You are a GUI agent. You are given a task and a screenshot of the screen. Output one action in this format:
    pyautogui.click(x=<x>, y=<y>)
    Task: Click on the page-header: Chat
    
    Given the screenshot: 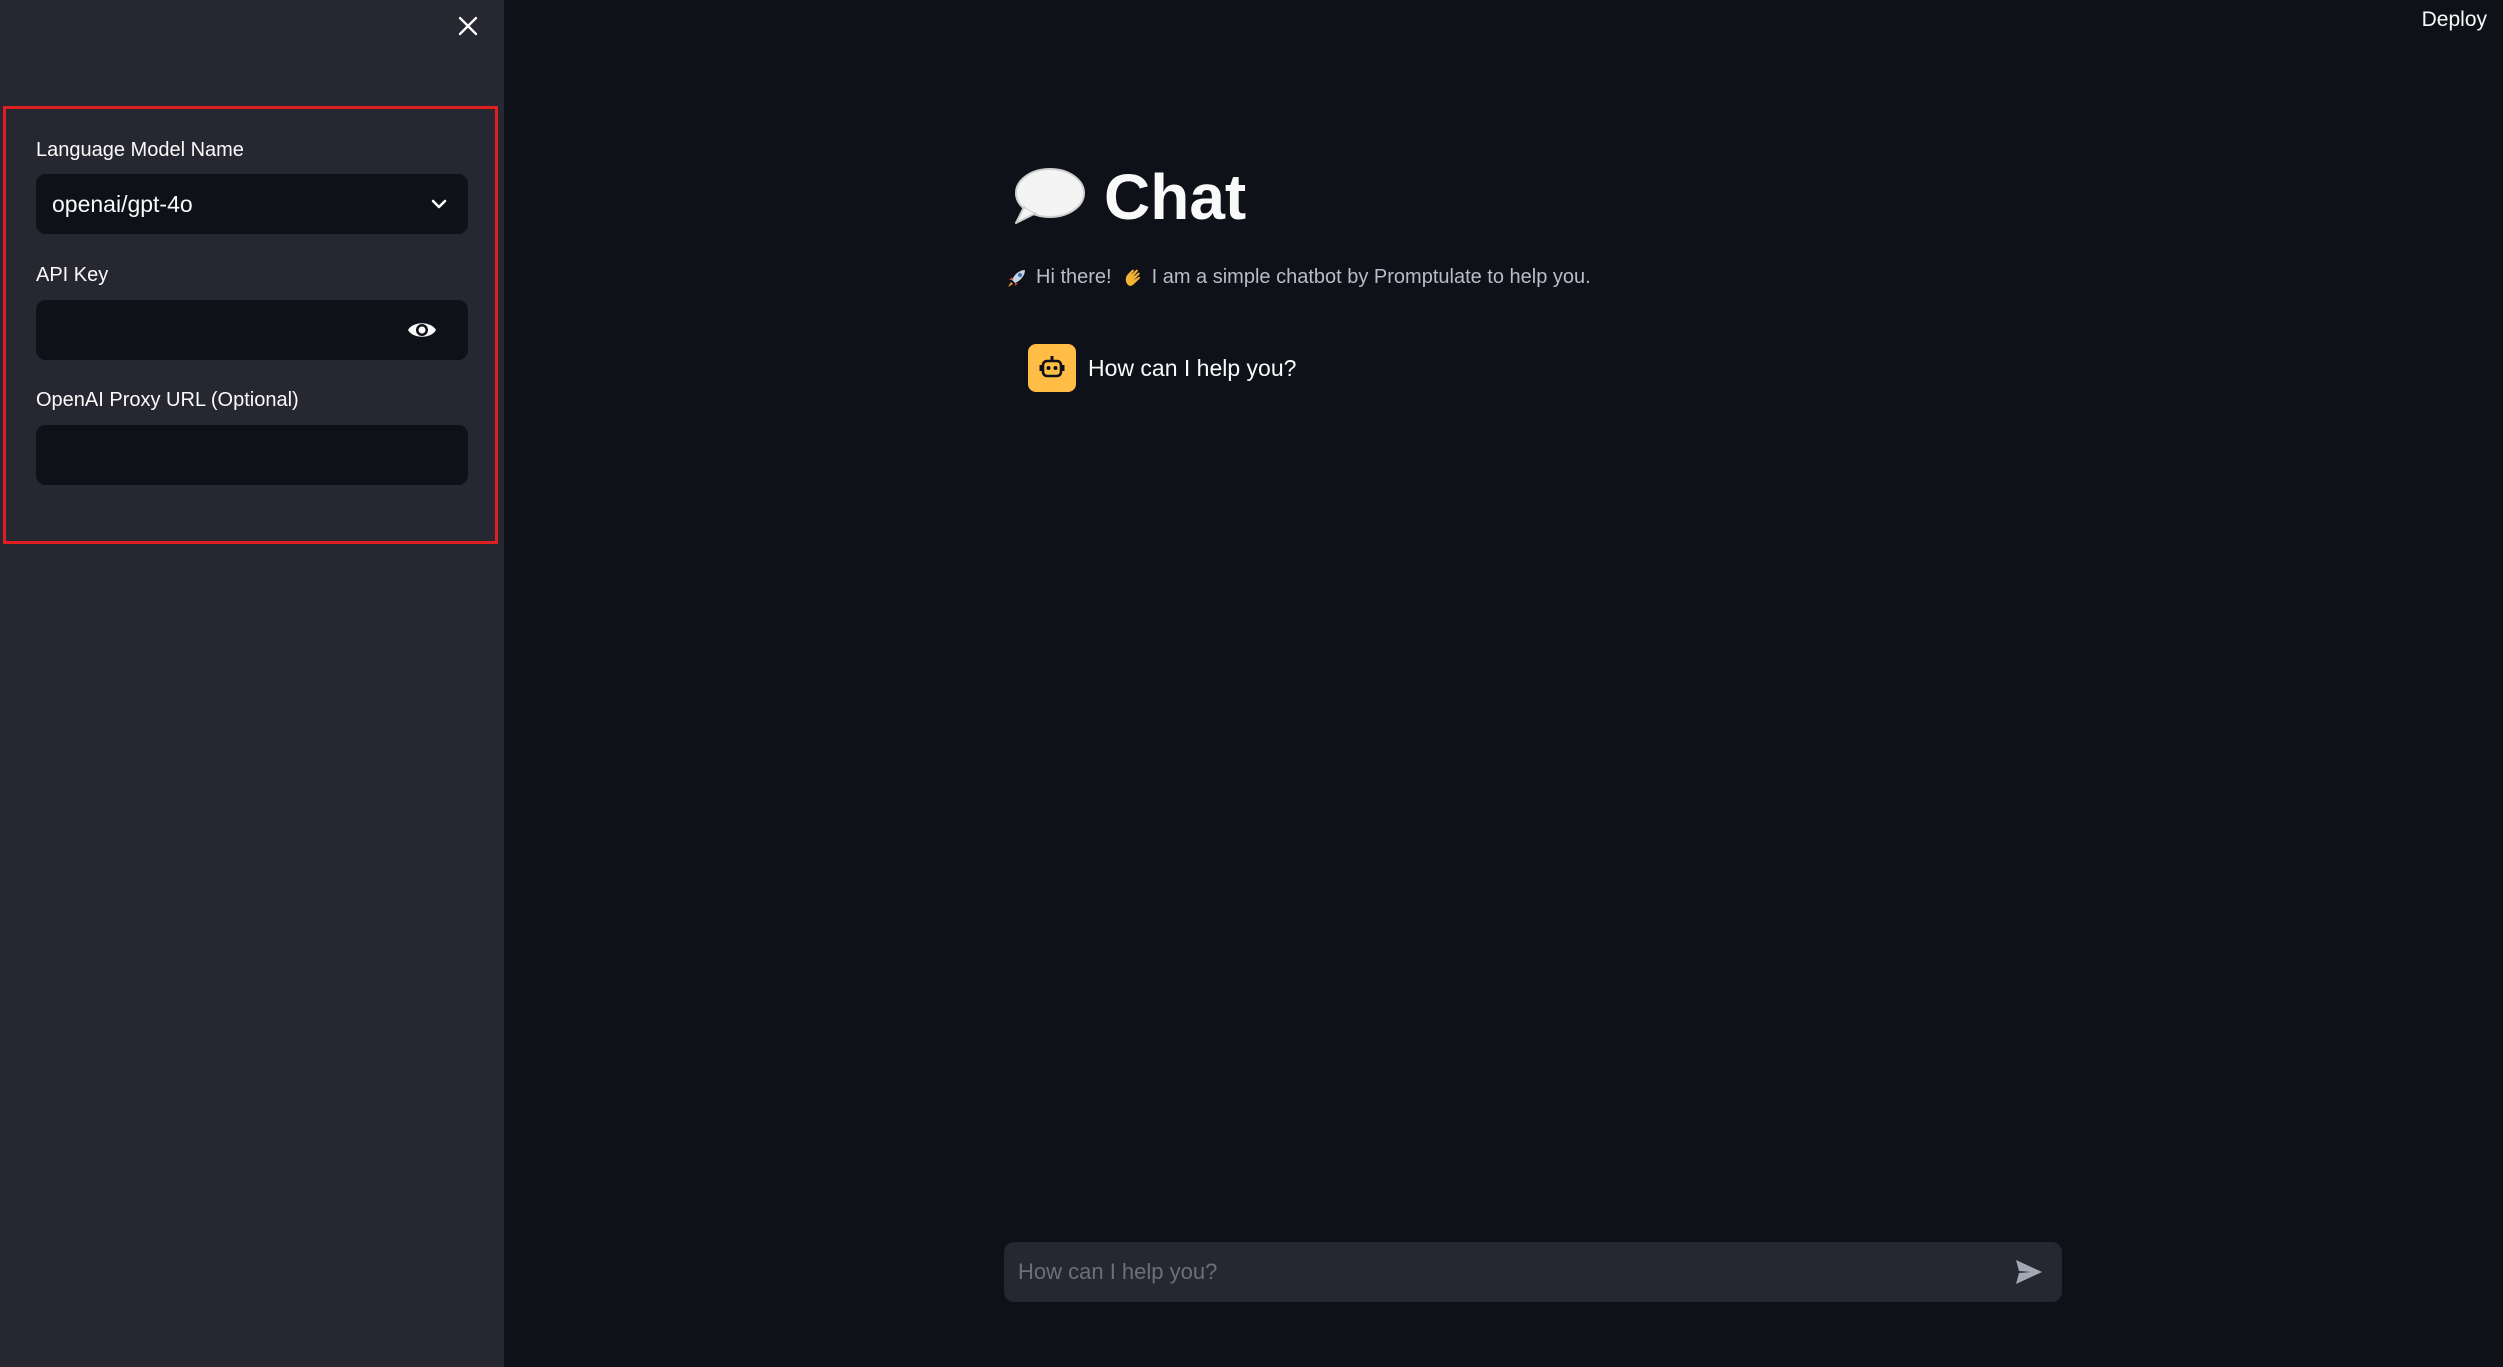 What is the action you would take?
    pyautogui.click(x=1128, y=197)
    